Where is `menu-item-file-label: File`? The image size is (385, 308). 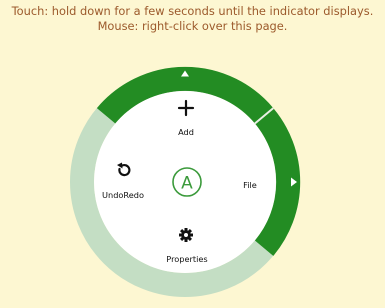
menu-item-file-label: File is located at coordinates (250, 185).